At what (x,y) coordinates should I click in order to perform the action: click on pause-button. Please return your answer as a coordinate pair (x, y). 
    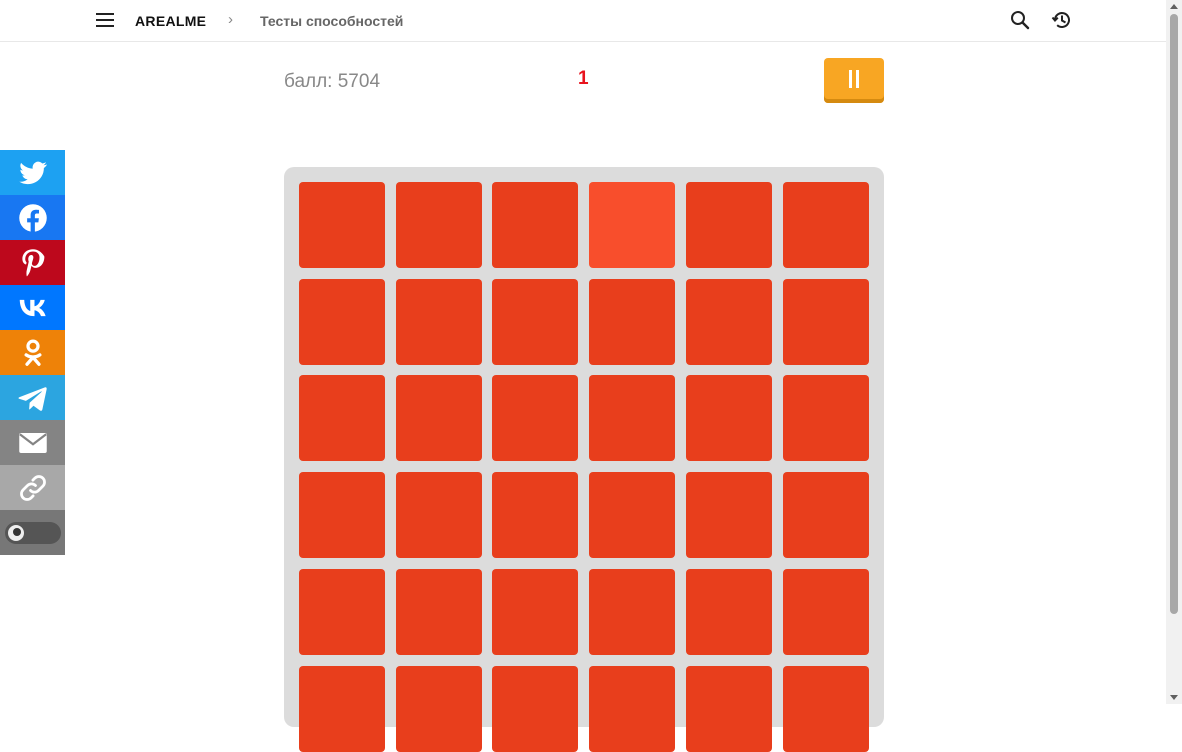
    Looking at the image, I should click on (854, 80).